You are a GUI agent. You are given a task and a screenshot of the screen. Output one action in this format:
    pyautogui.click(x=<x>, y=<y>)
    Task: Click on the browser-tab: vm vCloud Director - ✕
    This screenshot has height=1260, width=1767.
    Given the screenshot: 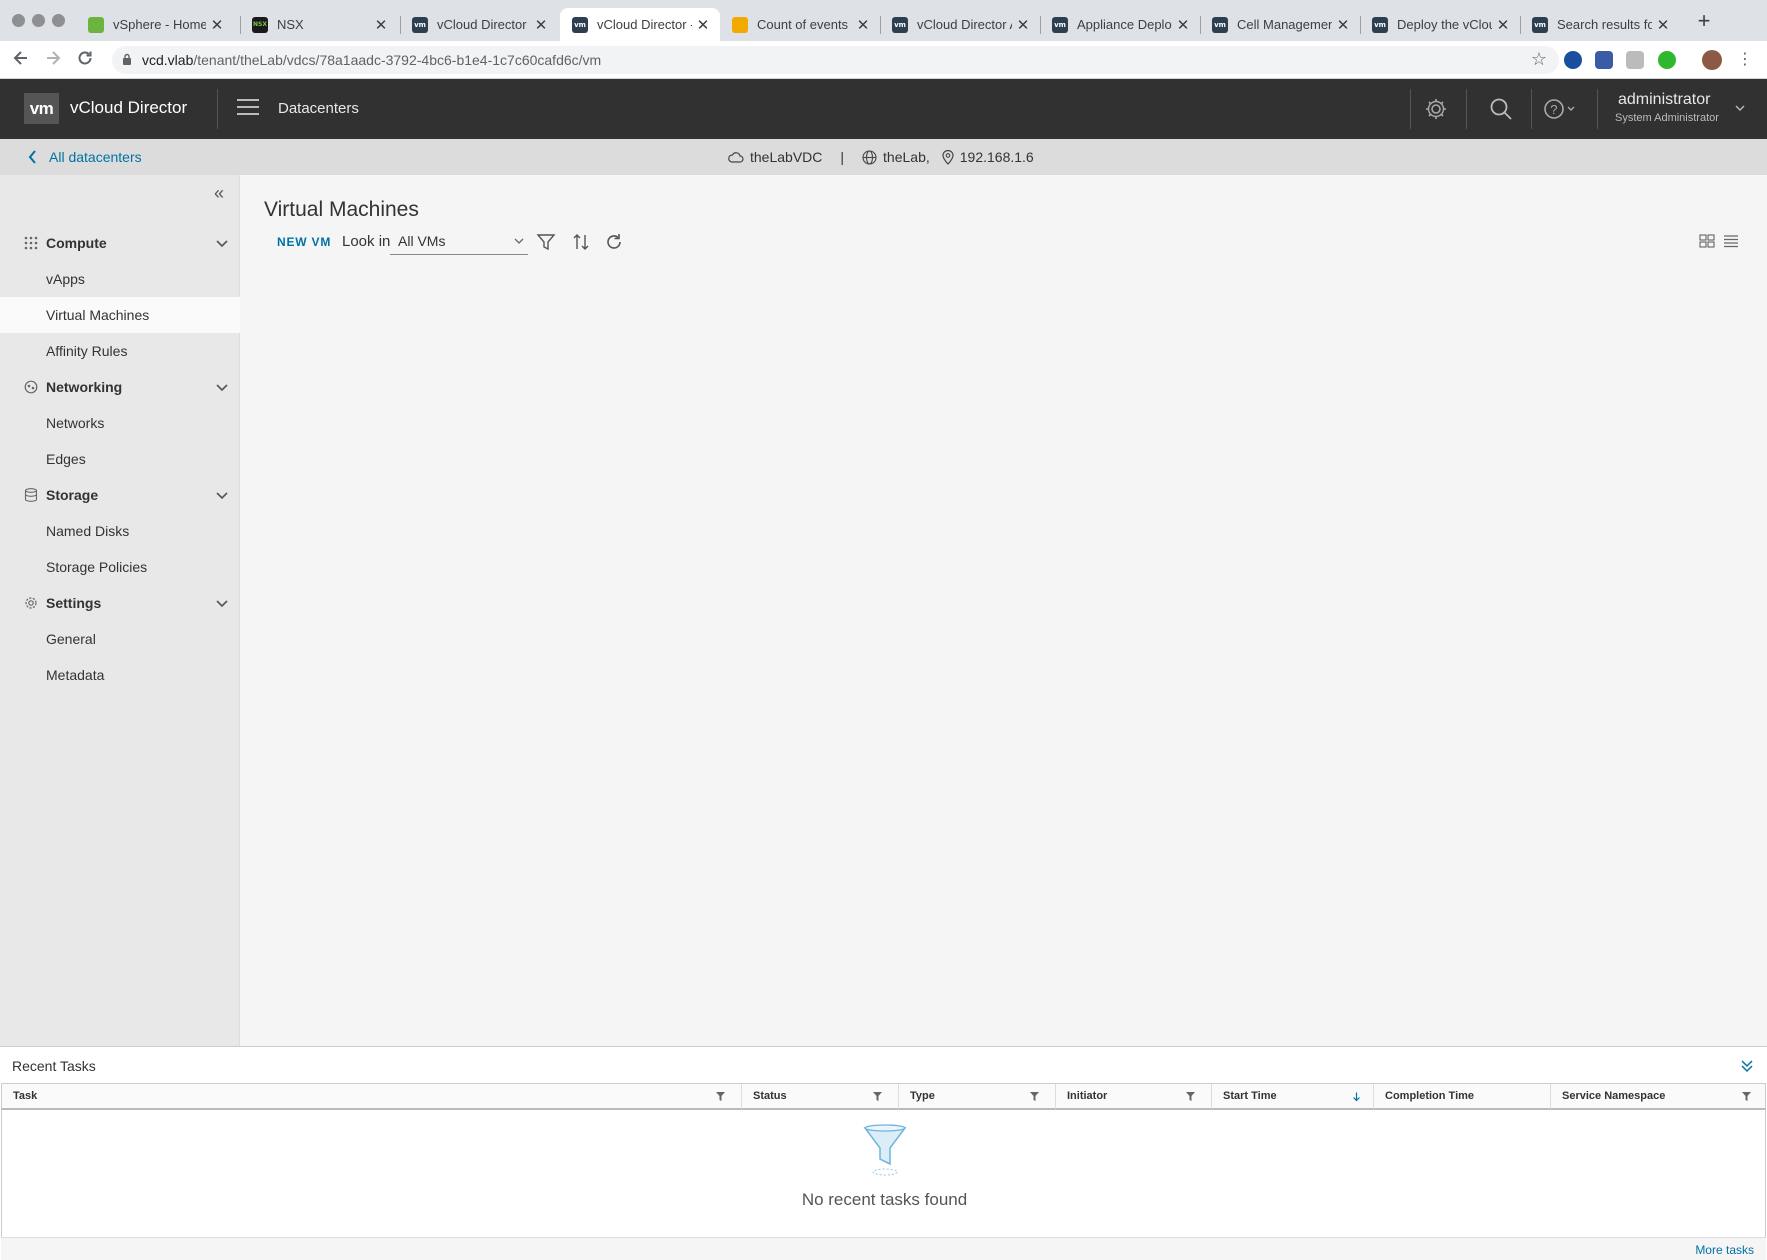 What is the action you would take?
    pyautogui.click(x=479, y=24)
    